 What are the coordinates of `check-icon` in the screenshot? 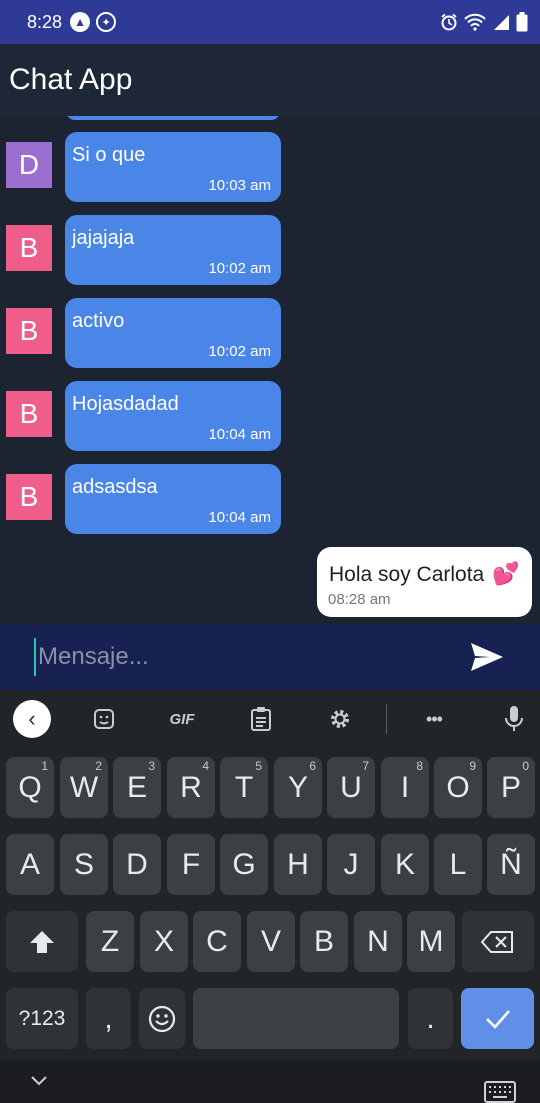 It's located at (497, 1018).